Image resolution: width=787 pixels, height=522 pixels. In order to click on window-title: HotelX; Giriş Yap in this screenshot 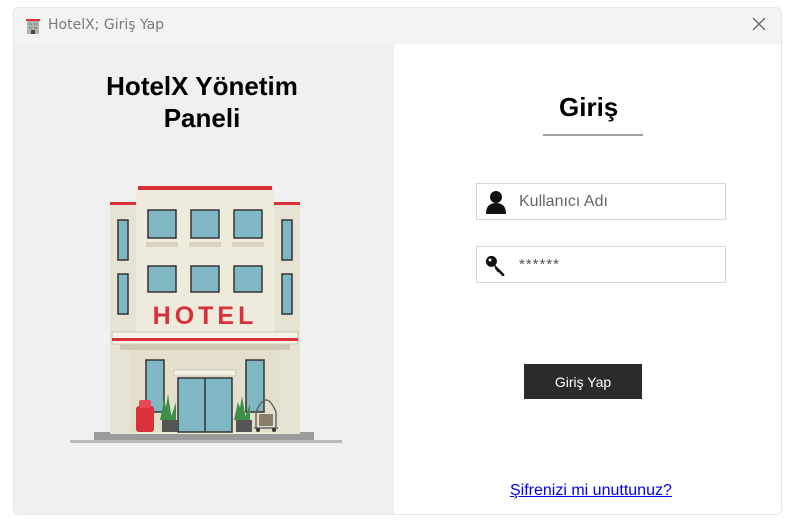, I will do `click(106, 25)`.